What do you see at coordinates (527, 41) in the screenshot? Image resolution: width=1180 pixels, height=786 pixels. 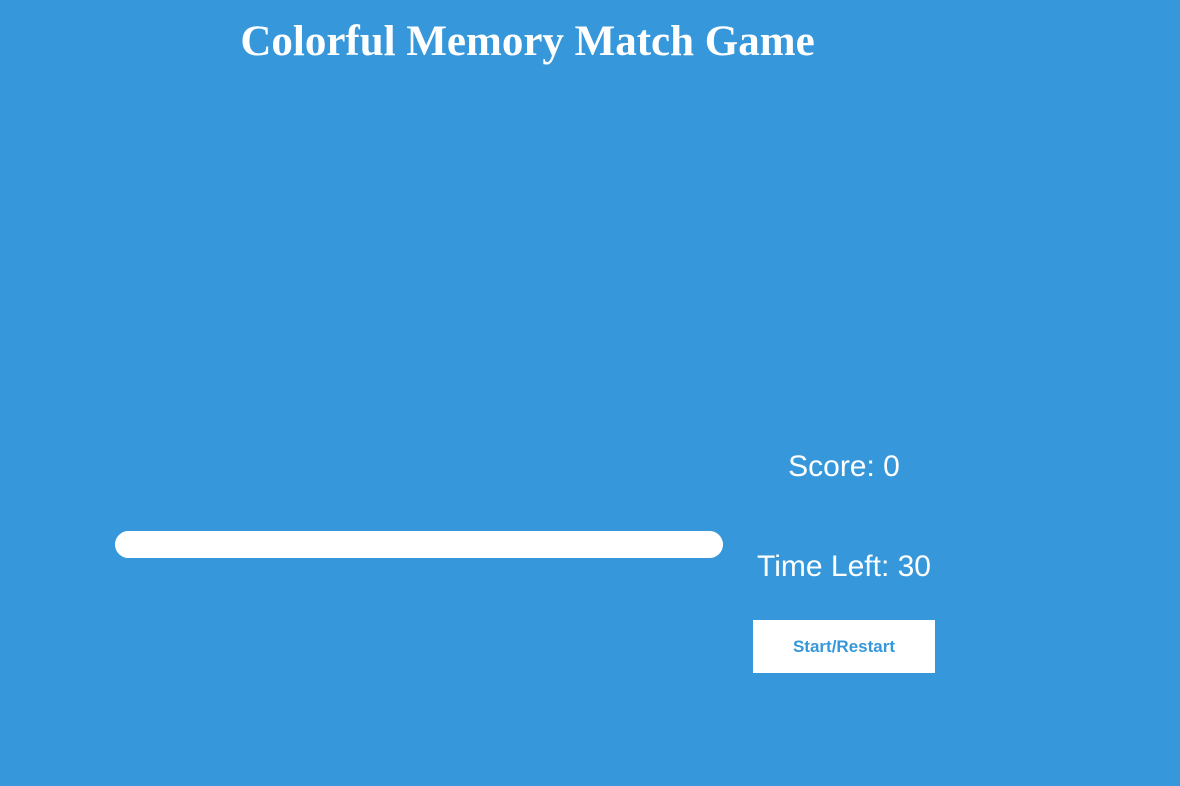 I see `game-title: Colorful Memory Match Game` at bounding box center [527, 41].